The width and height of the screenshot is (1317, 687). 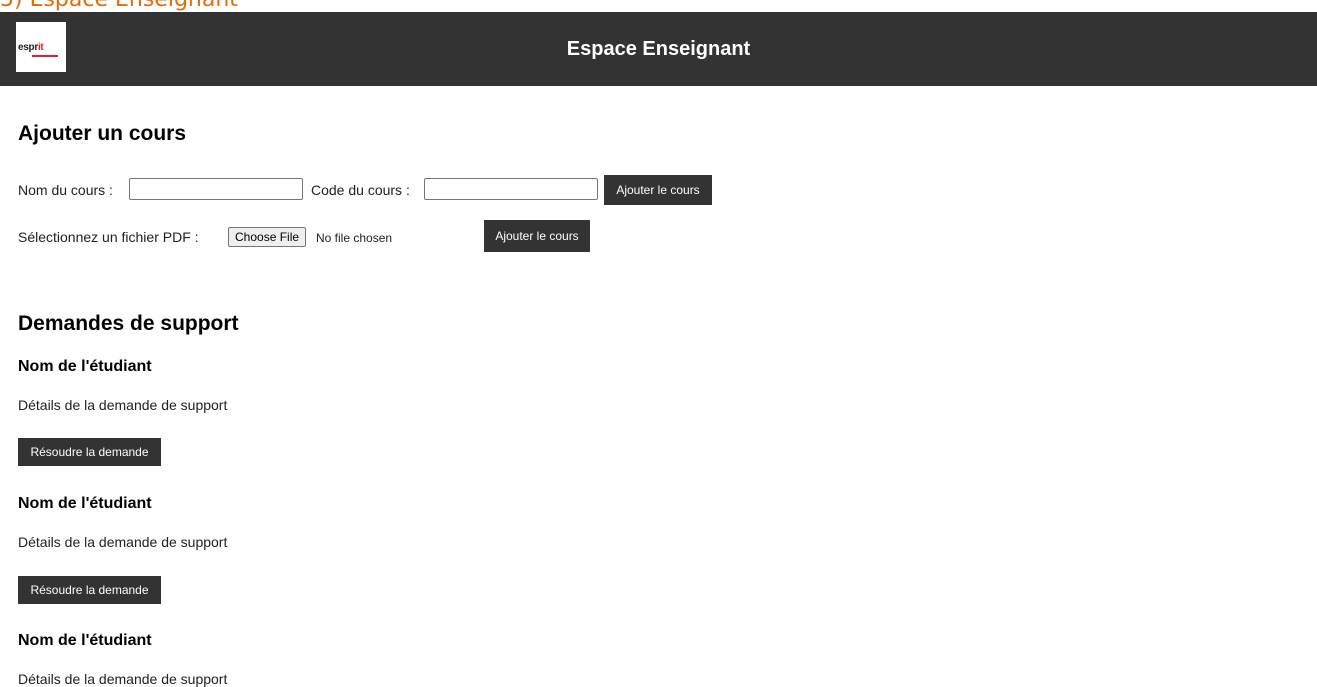 I want to click on support-requests-title: Demandes de support, so click(x=128, y=323).